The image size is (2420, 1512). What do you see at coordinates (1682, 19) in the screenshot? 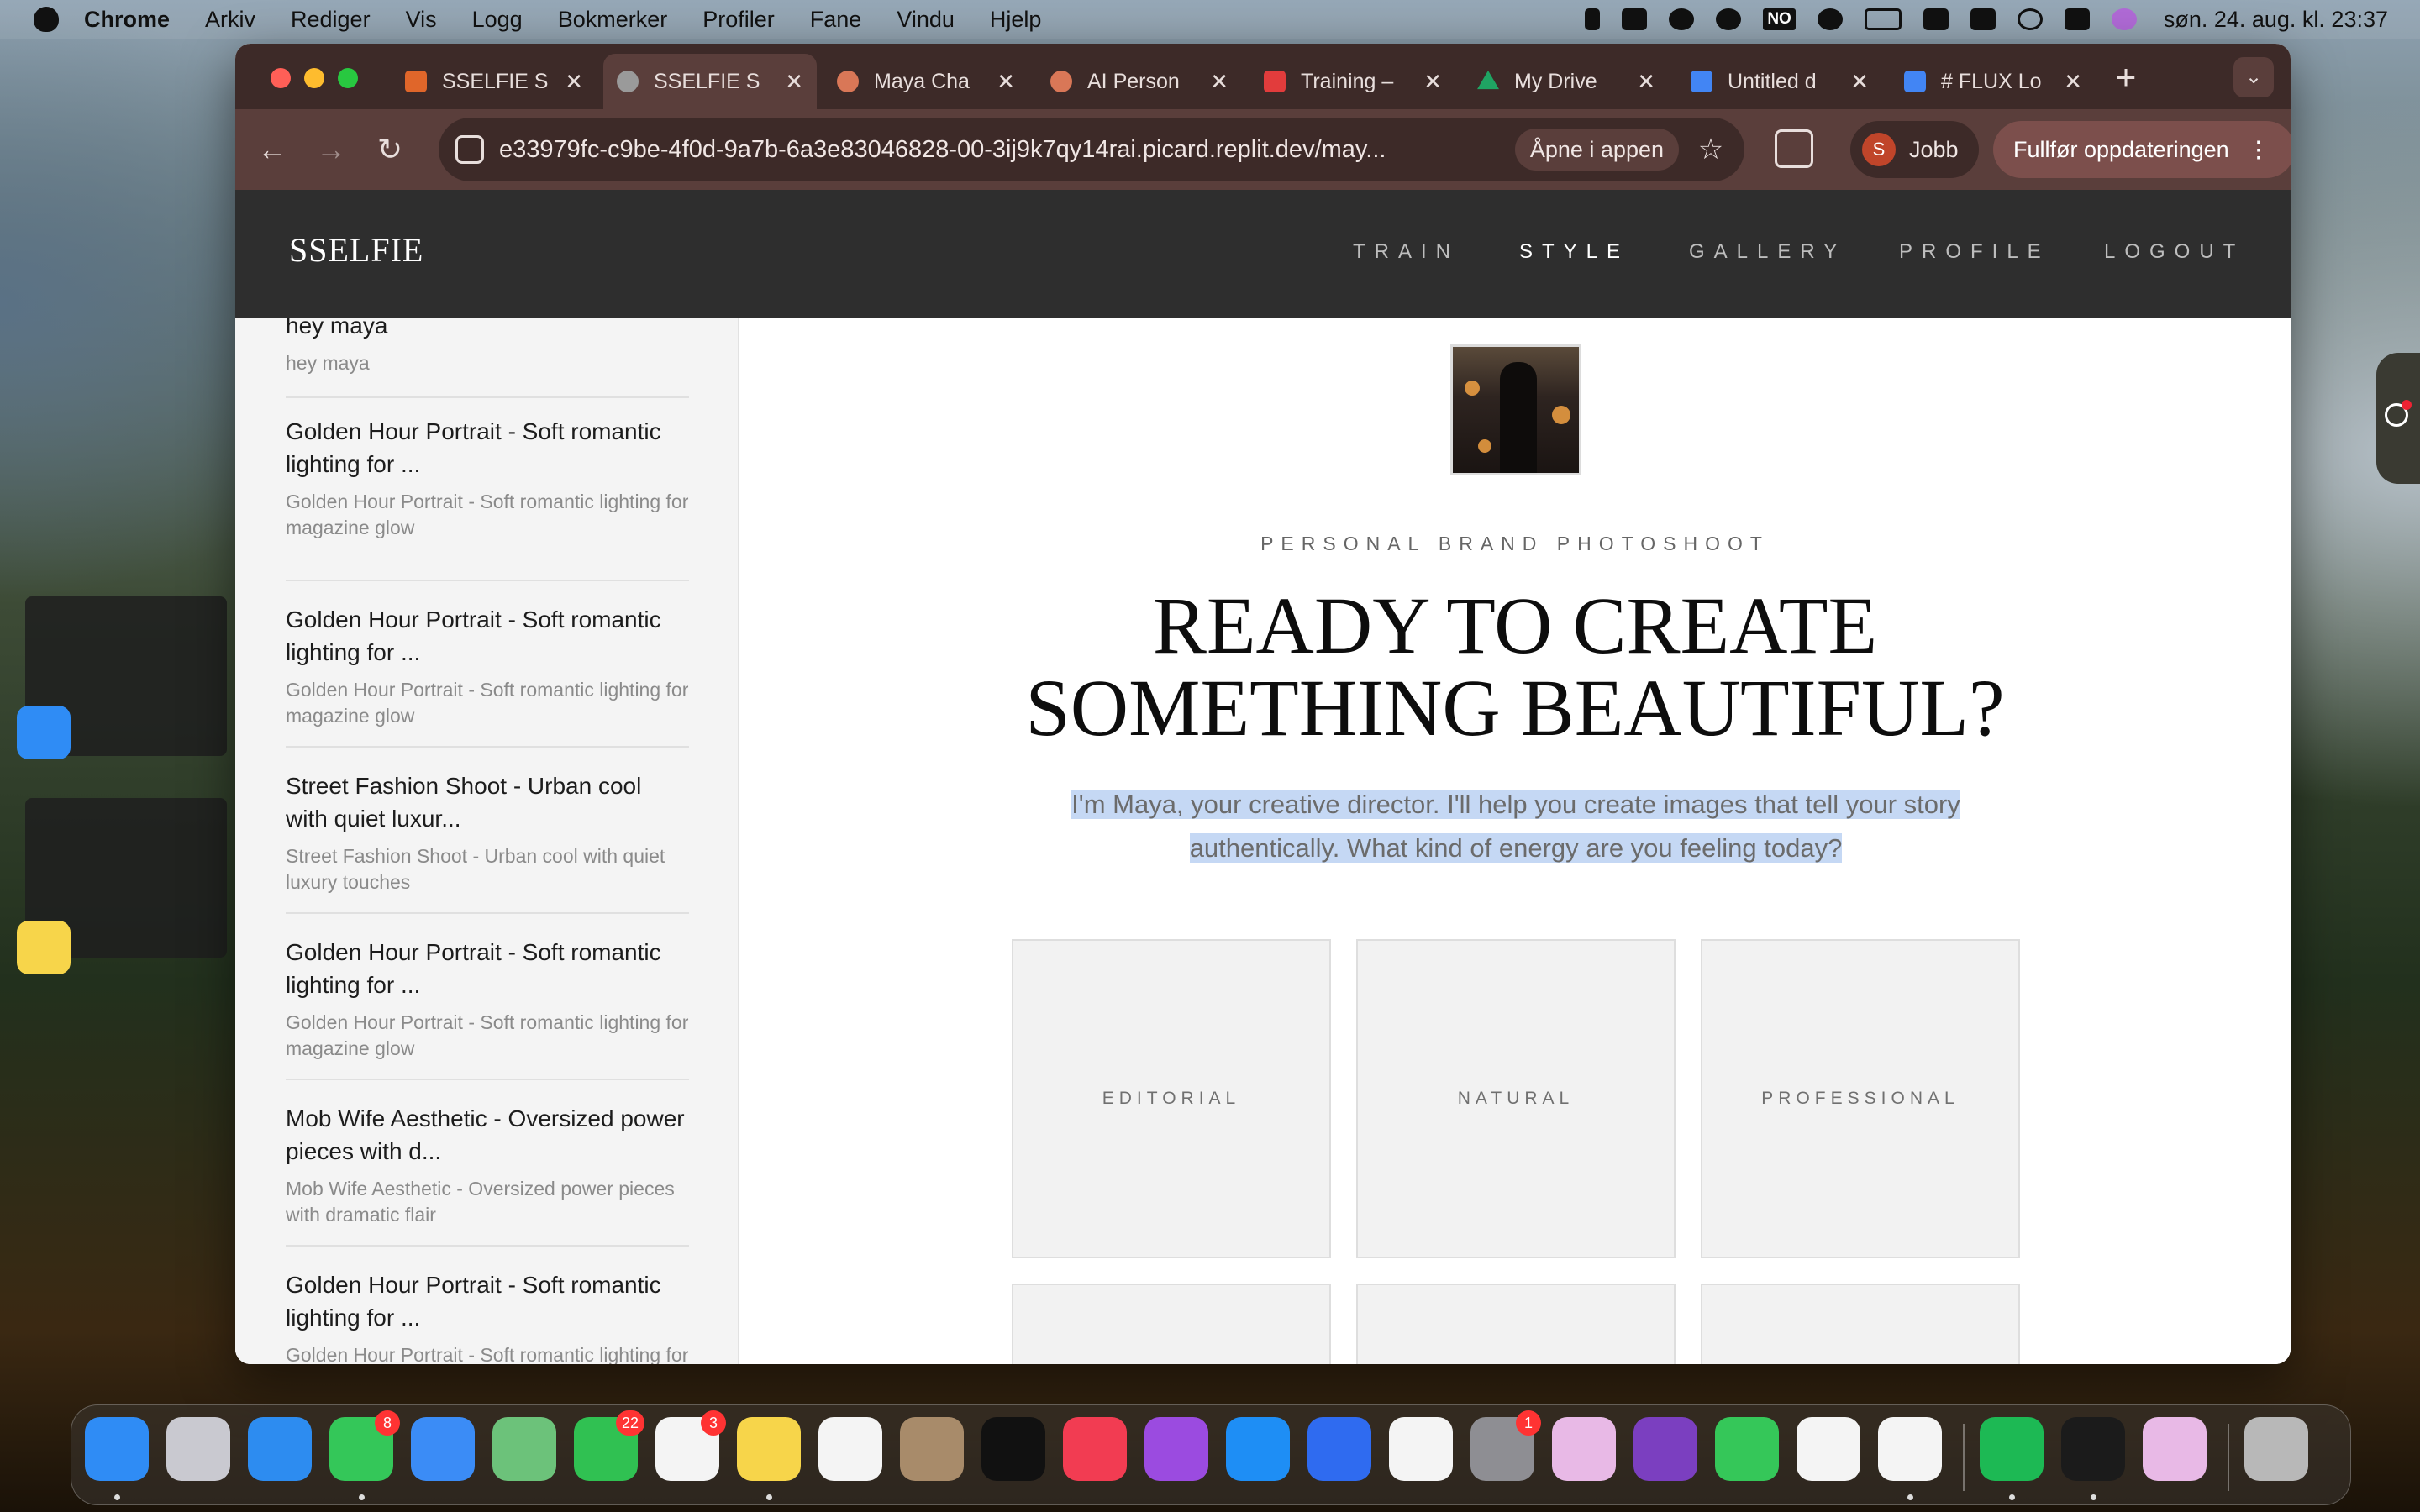
I see `grammarly-icon` at bounding box center [1682, 19].